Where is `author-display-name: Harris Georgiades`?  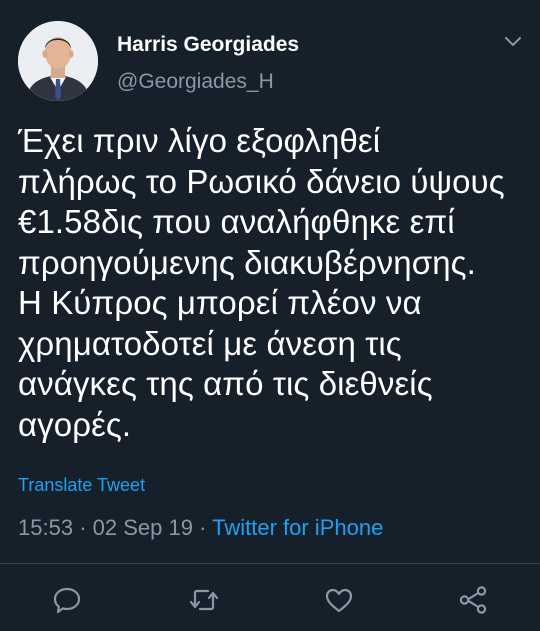 author-display-name: Harris Georgiades is located at coordinates (208, 45).